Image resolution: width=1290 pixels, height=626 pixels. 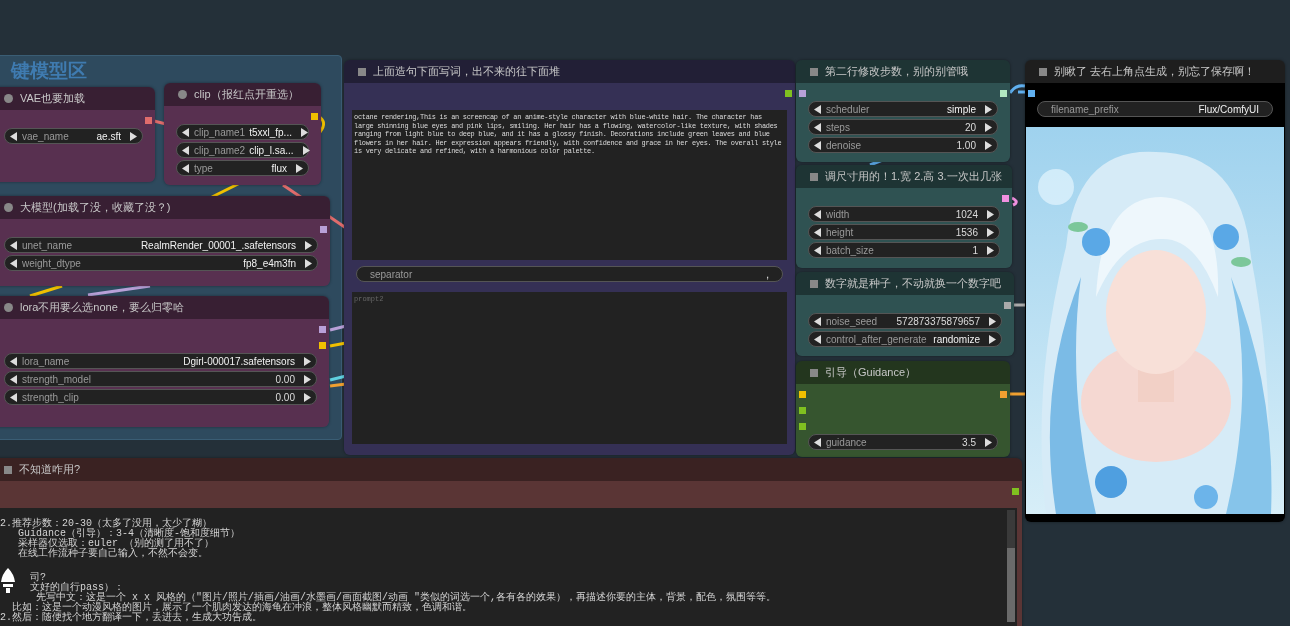 What do you see at coordinates (466, 71) in the screenshot?
I see `node-title: 上面造句下面写词，出不来的往下面堆` at bounding box center [466, 71].